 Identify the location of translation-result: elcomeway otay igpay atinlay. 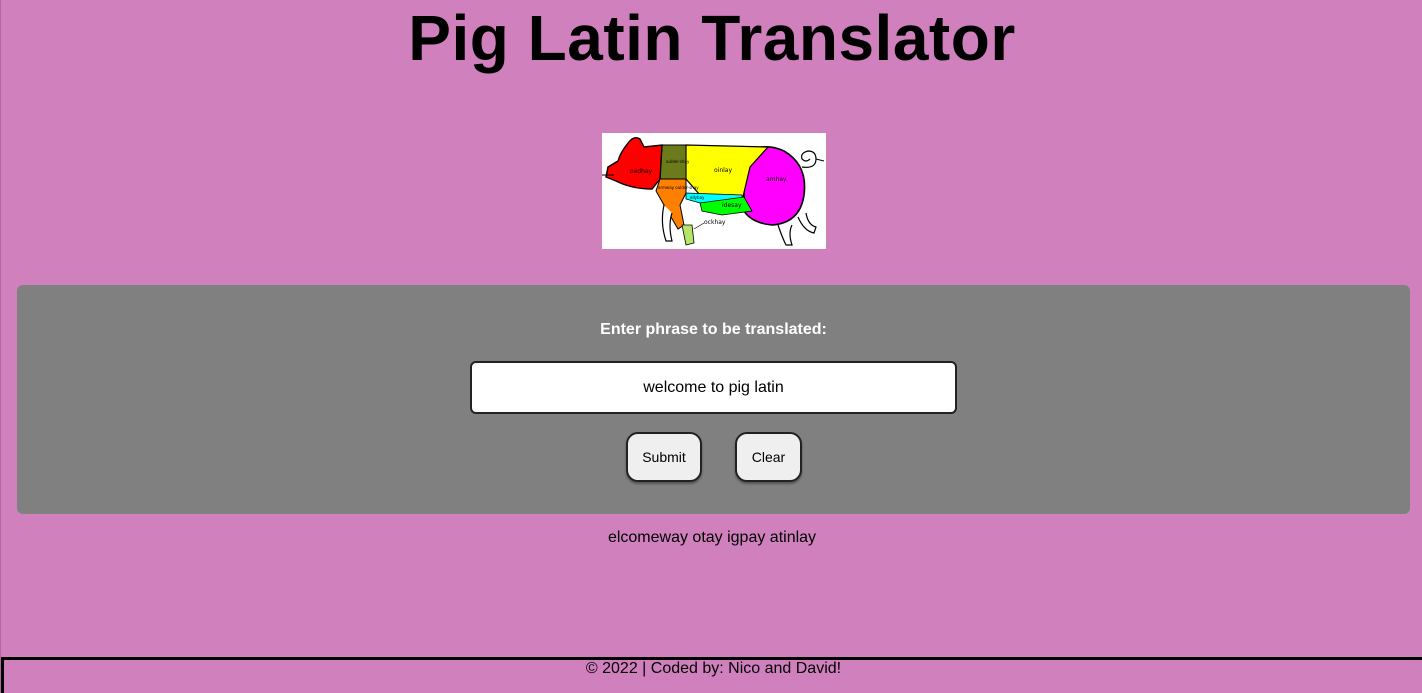
(712, 537).